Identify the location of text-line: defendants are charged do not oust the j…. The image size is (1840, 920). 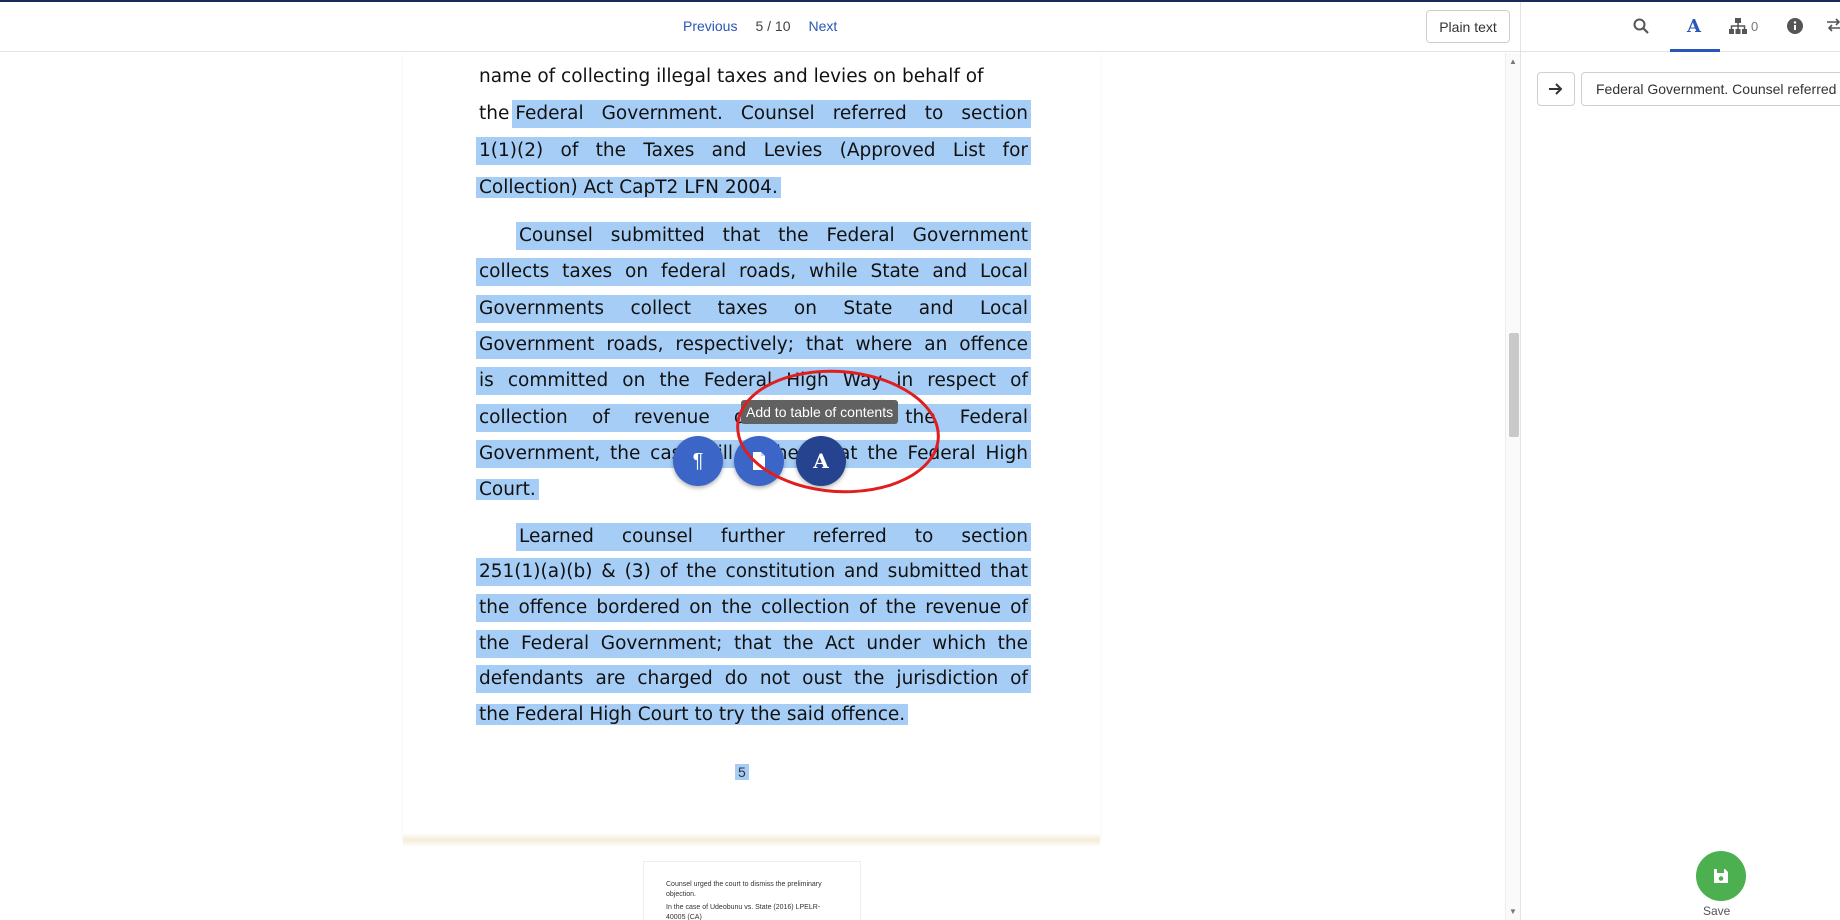
(753, 679).